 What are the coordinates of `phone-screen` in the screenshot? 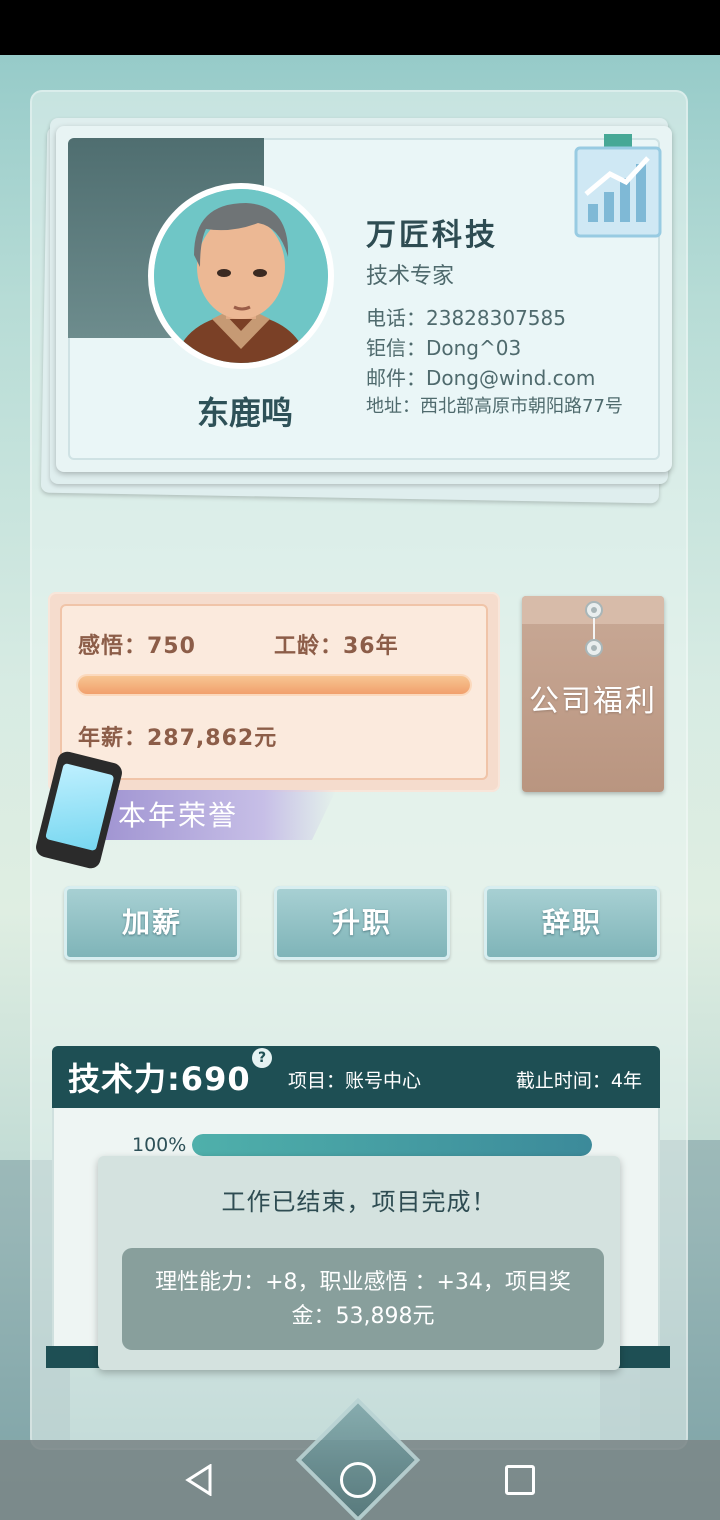 It's located at (80, 807).